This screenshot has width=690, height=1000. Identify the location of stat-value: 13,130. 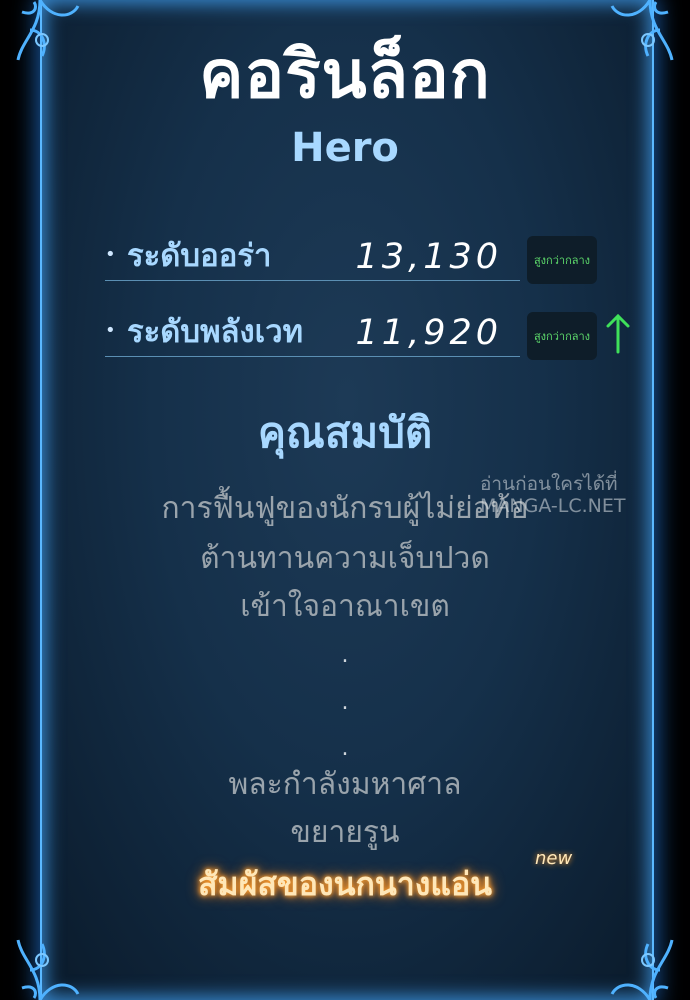
(428, 257).